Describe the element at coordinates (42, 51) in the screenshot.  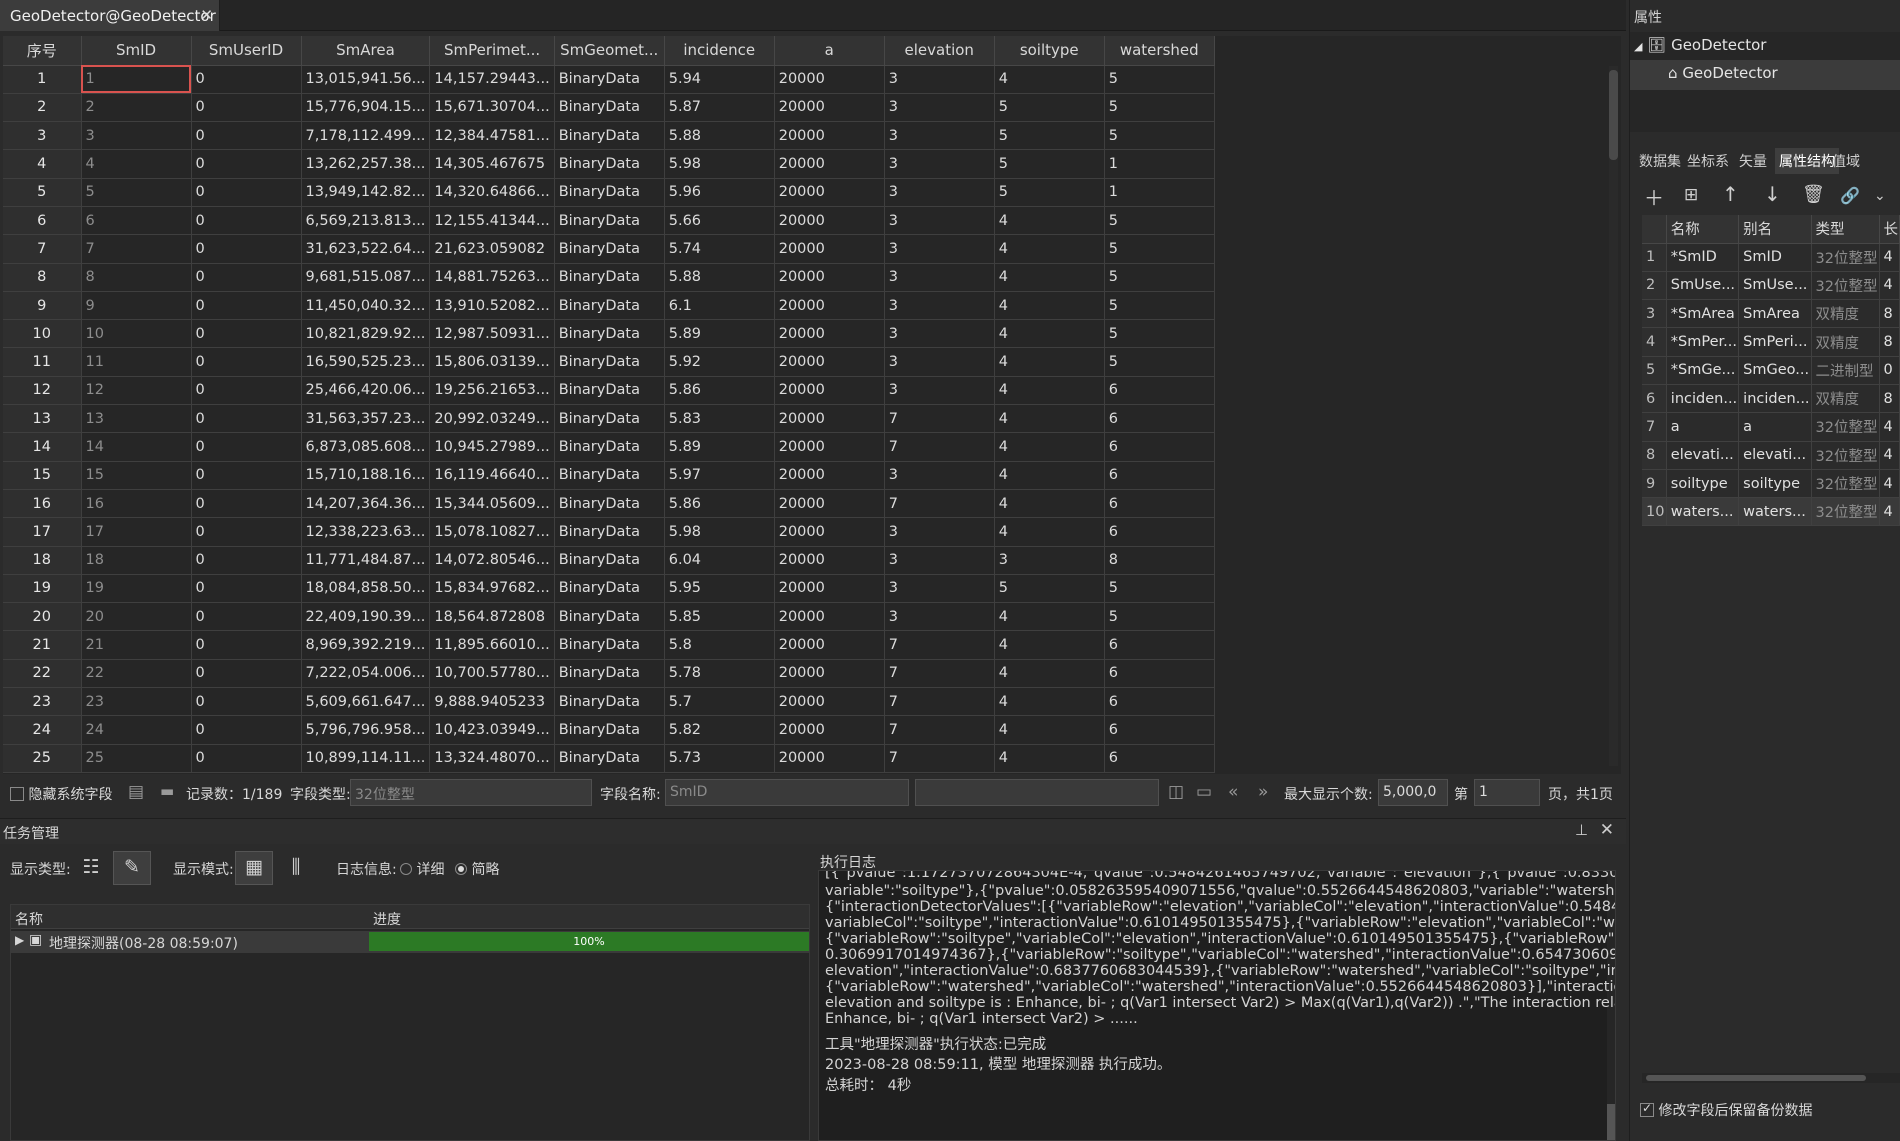
I see `column-header: 序号` at that location.